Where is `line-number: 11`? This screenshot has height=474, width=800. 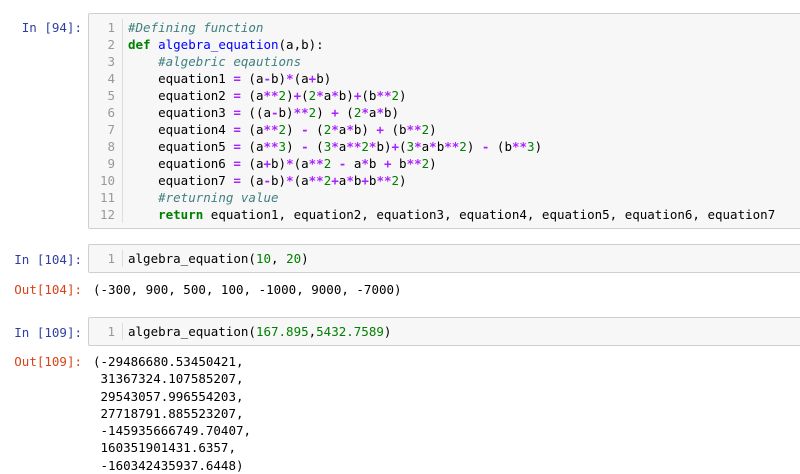
line-number: 11 is located at coordinates (106, 197).